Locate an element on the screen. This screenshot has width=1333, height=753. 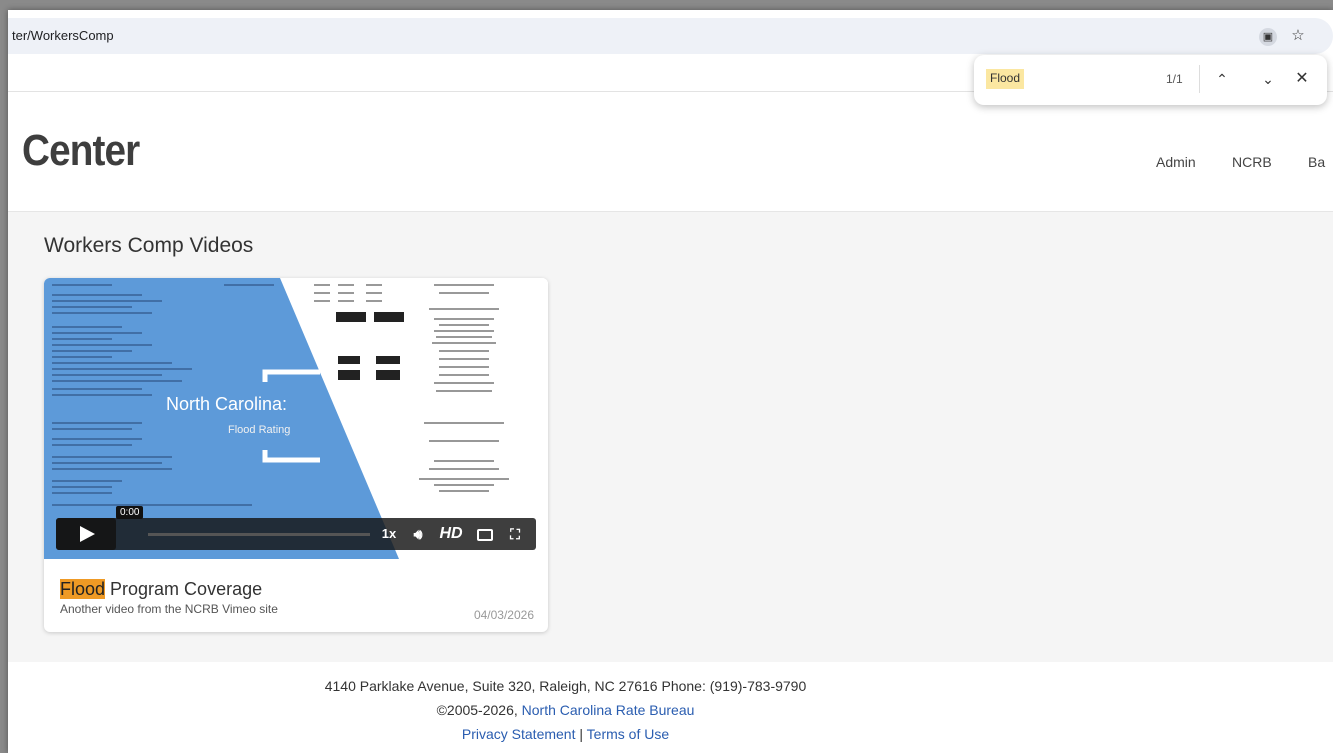
pip-icon is located at coordinates (485, 534).